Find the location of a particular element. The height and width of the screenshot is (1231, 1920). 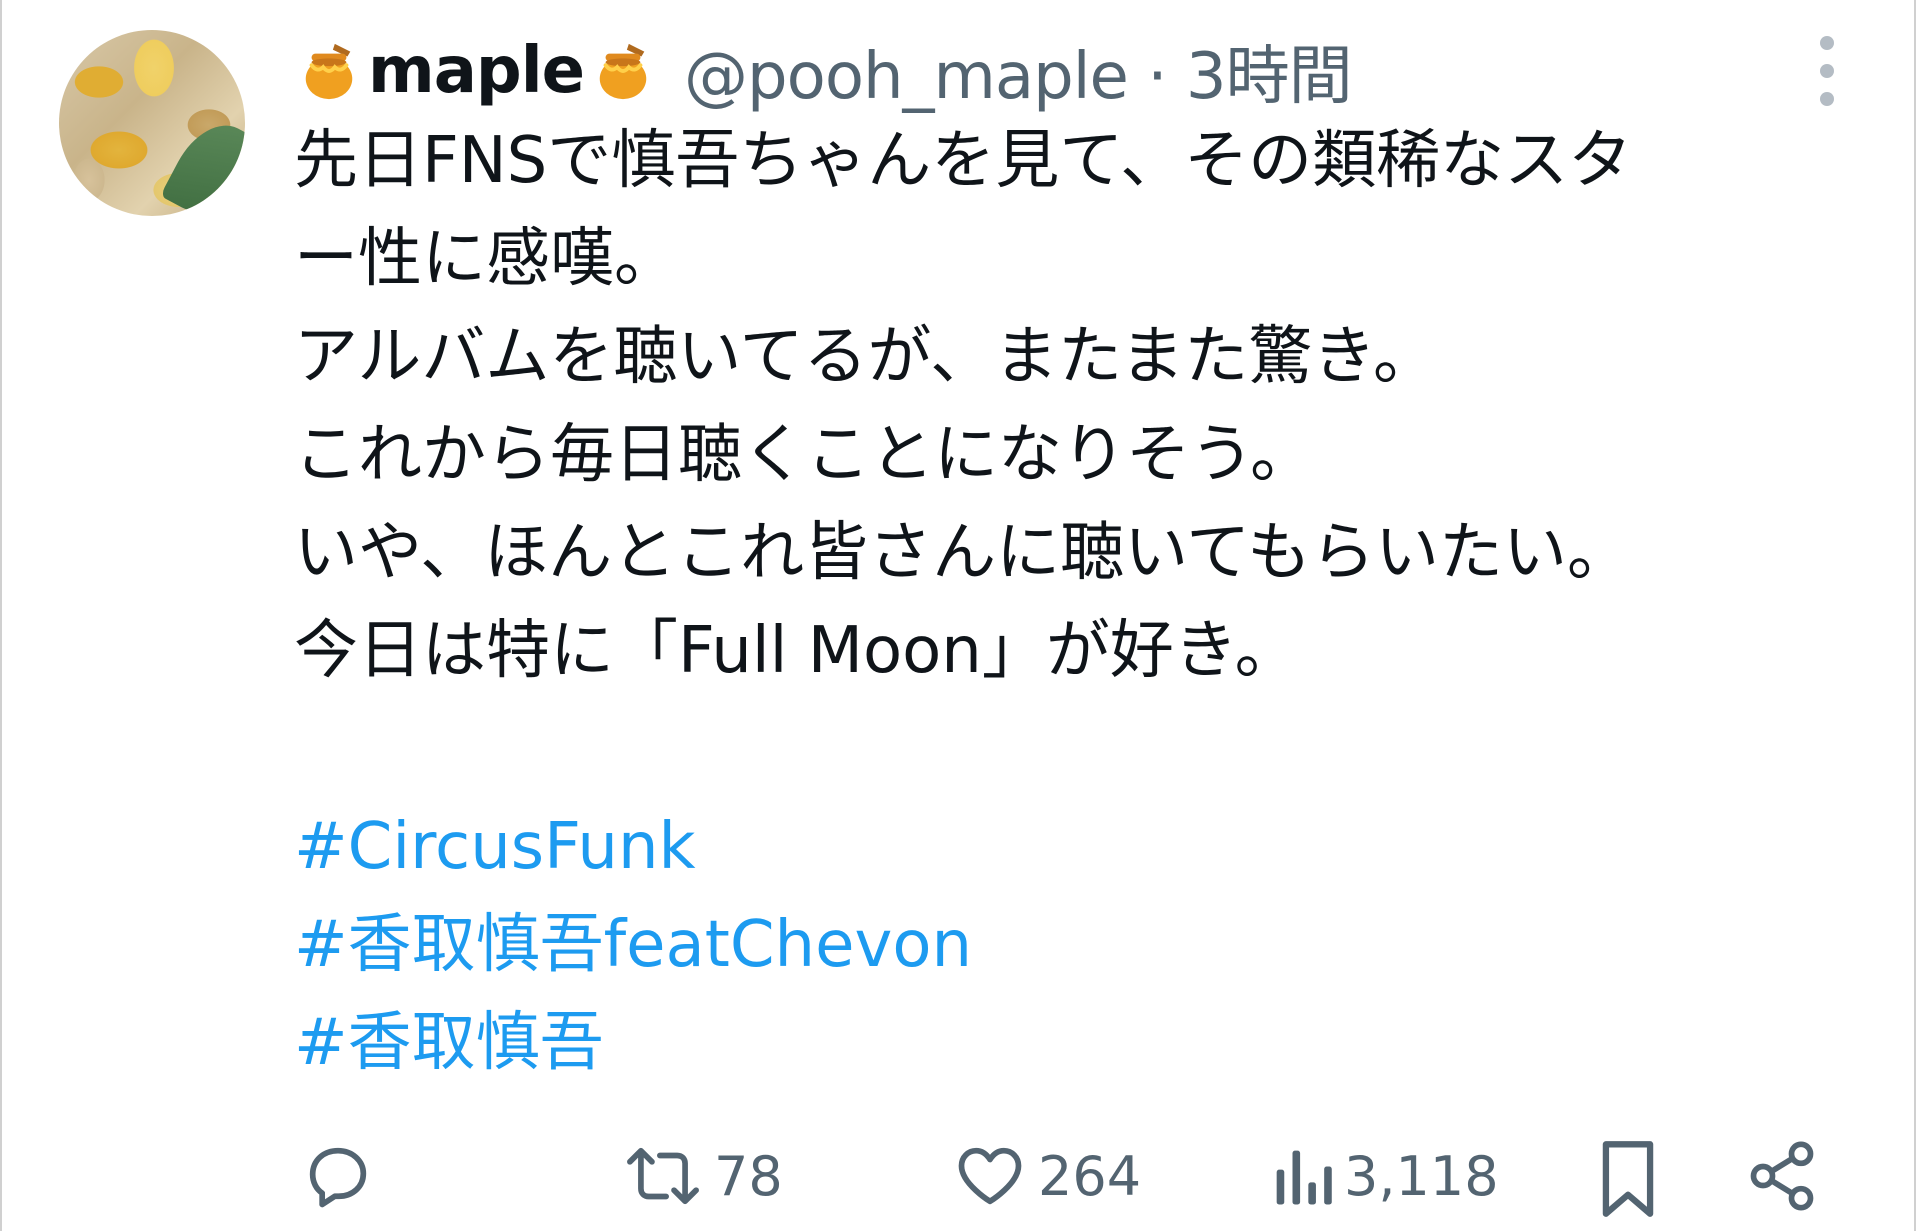

display-name: maple is located at coordinates (476, 71).